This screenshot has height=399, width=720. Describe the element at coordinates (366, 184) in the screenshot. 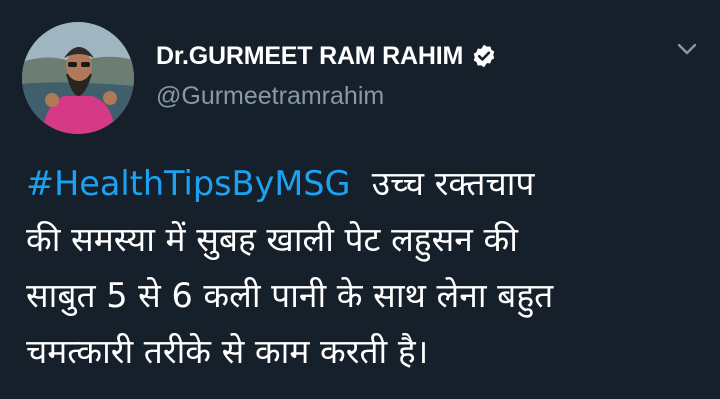

I see `tweet-line-1: #HealthTipsByMSG उच्च रक्तचाप` at that location.